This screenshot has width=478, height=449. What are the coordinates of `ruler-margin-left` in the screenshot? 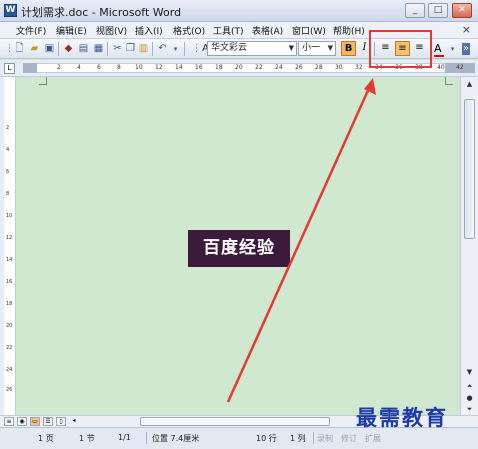 It's located at (30, 68).